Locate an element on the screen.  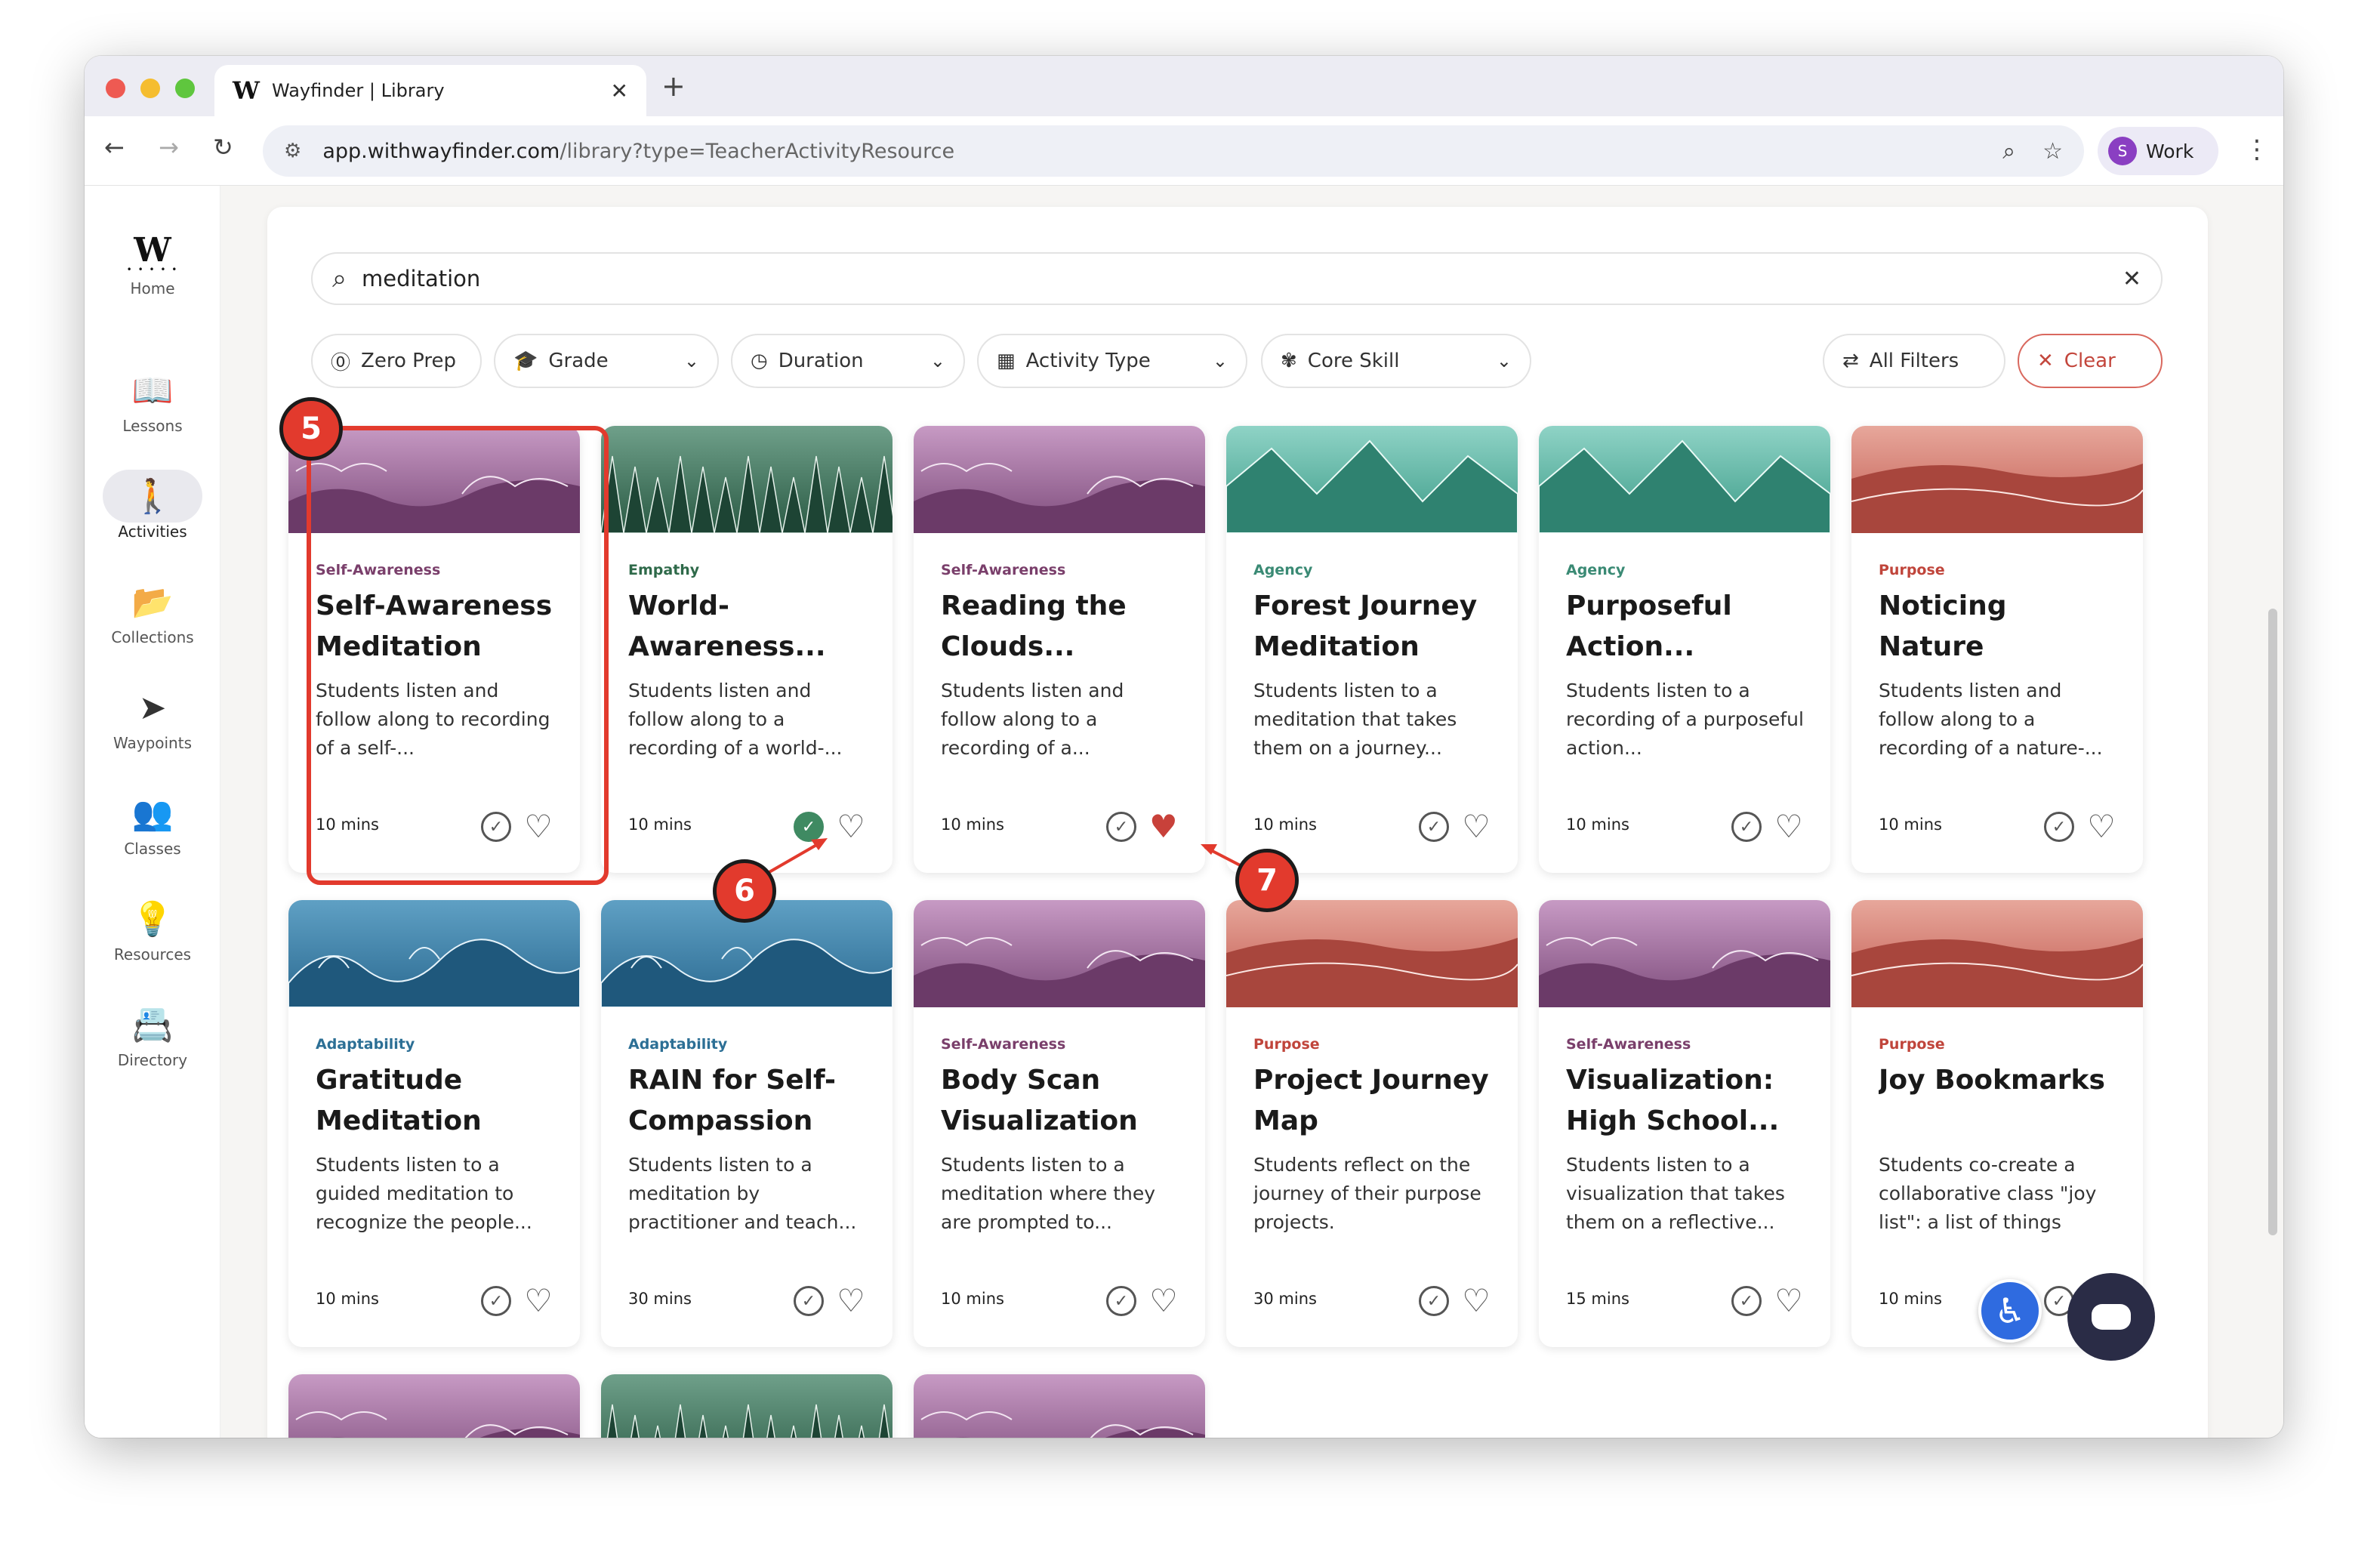
sidebar-item-waypoints: ➤ Waypoints is located at coordinates (152, 719).